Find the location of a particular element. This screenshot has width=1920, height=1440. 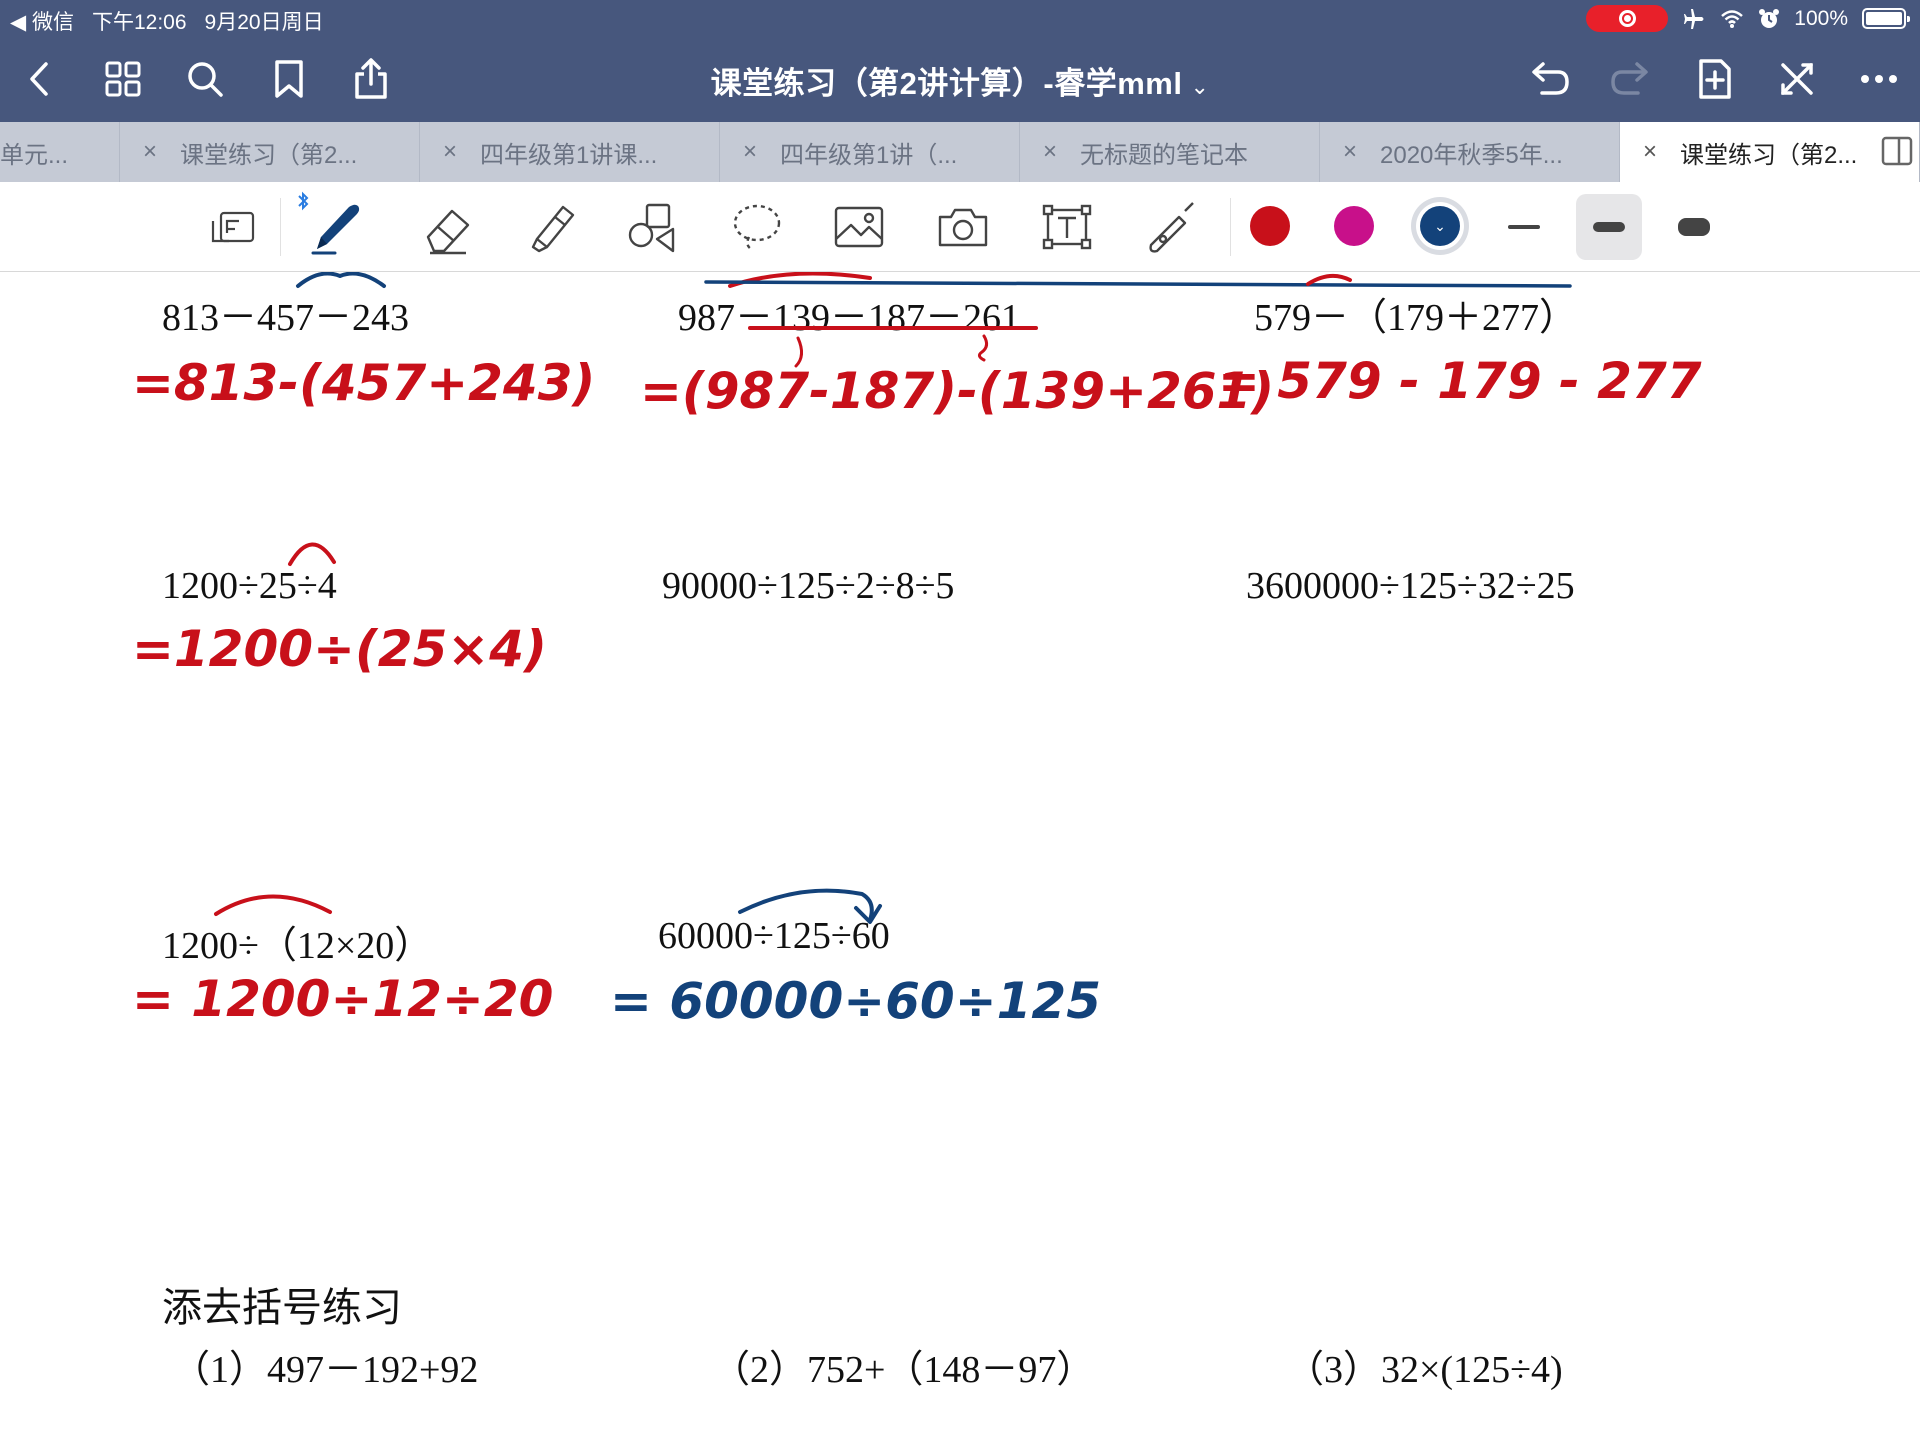

drawing-toolbar: ⌄ is located at coordinates (960, 227).